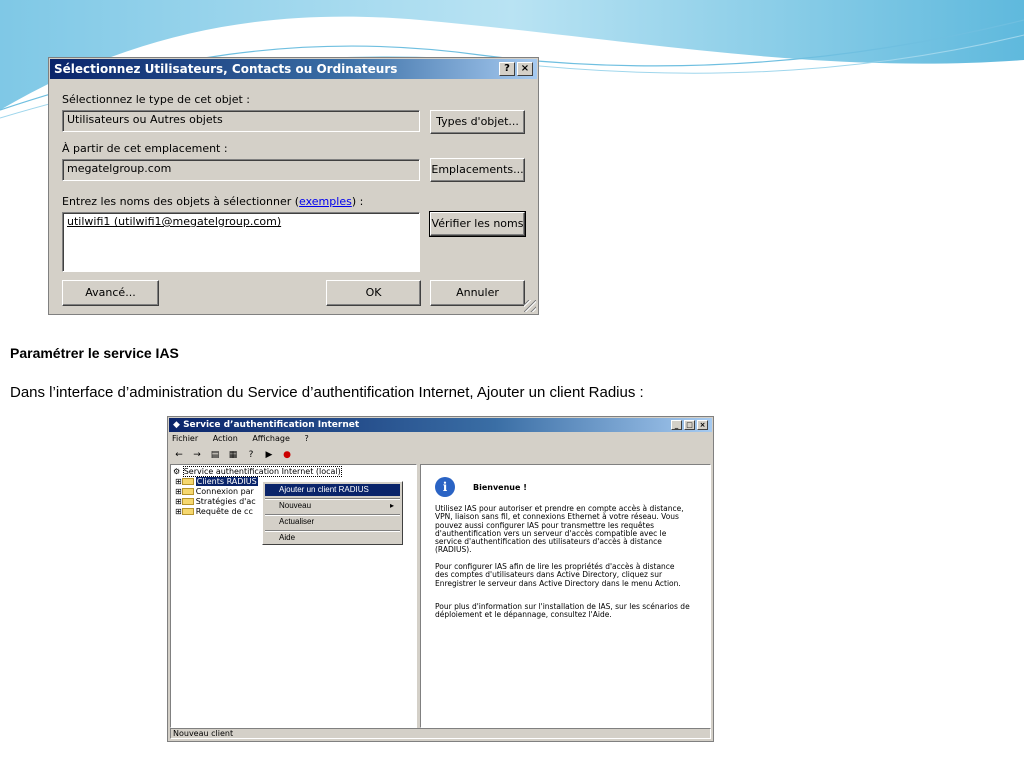 This screenshot has height=768, width=1024. What do you see at coordinates (271, 425) in the screenshot?
I see `ias-title: Service d’authentification Internet` at bounding box center [271, 425].